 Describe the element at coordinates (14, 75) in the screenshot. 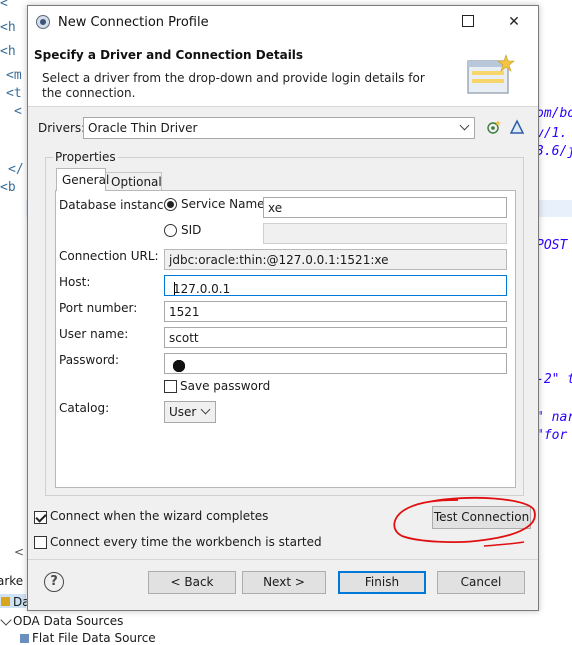

I see `gutter-marker: <m` at that location.